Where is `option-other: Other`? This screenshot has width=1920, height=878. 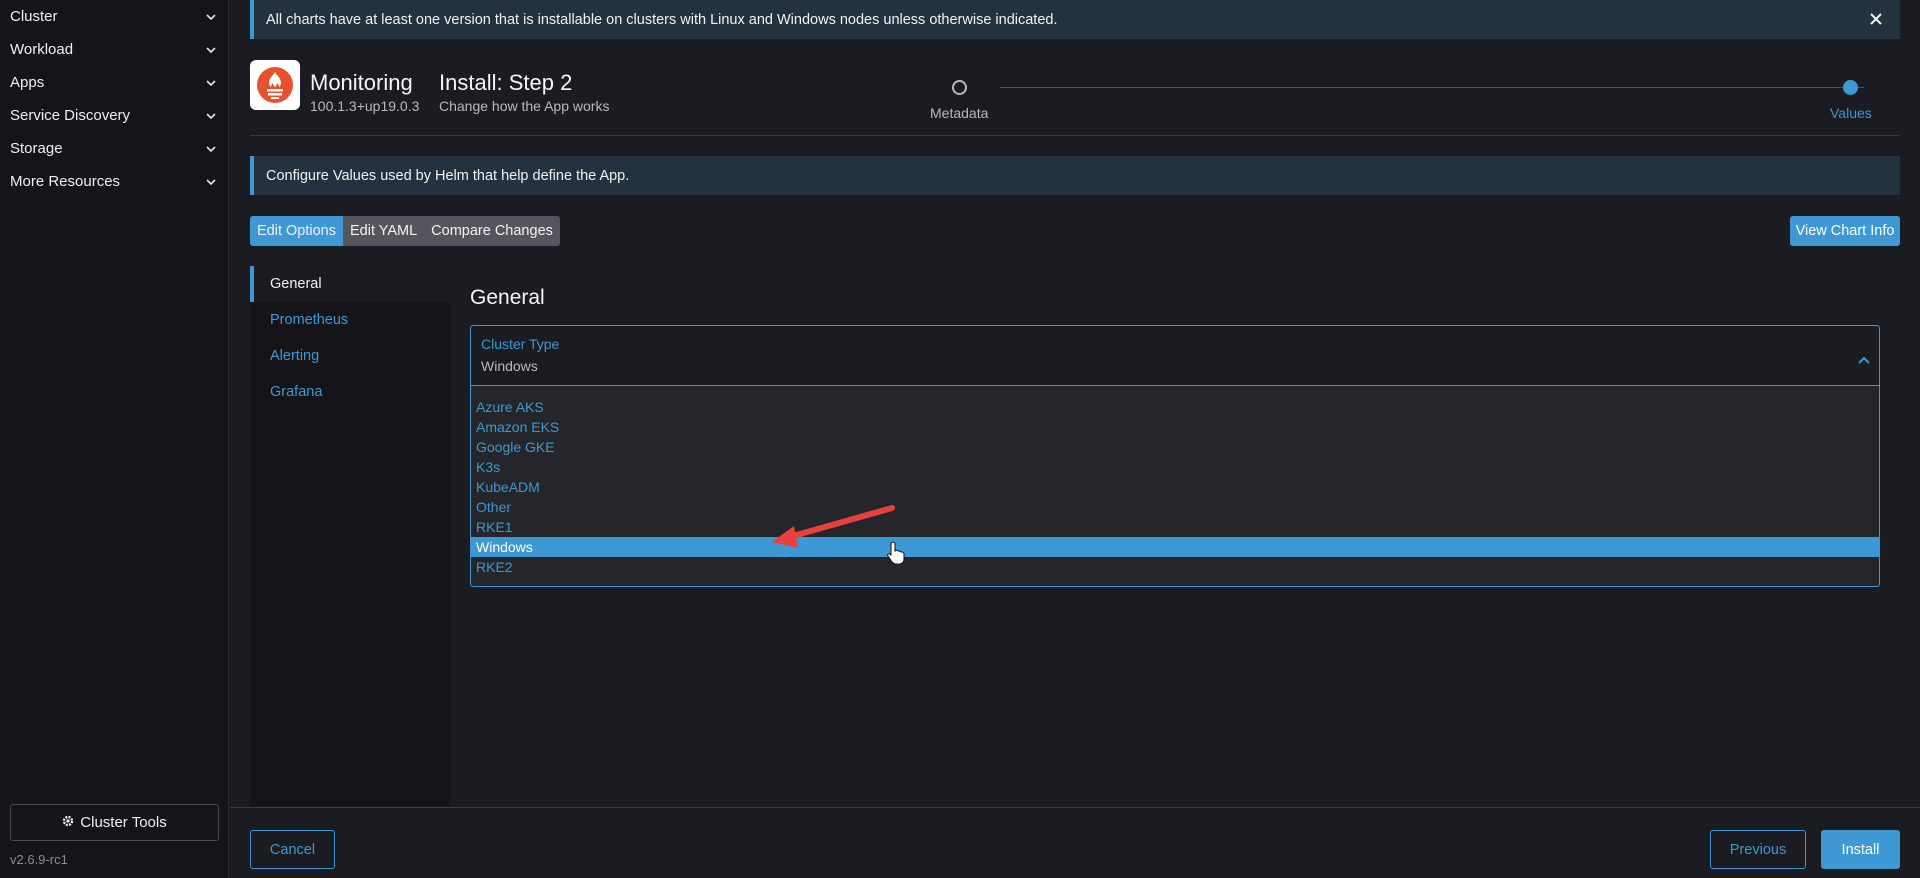 option-other: Other is located at coordinates (1175, 507).